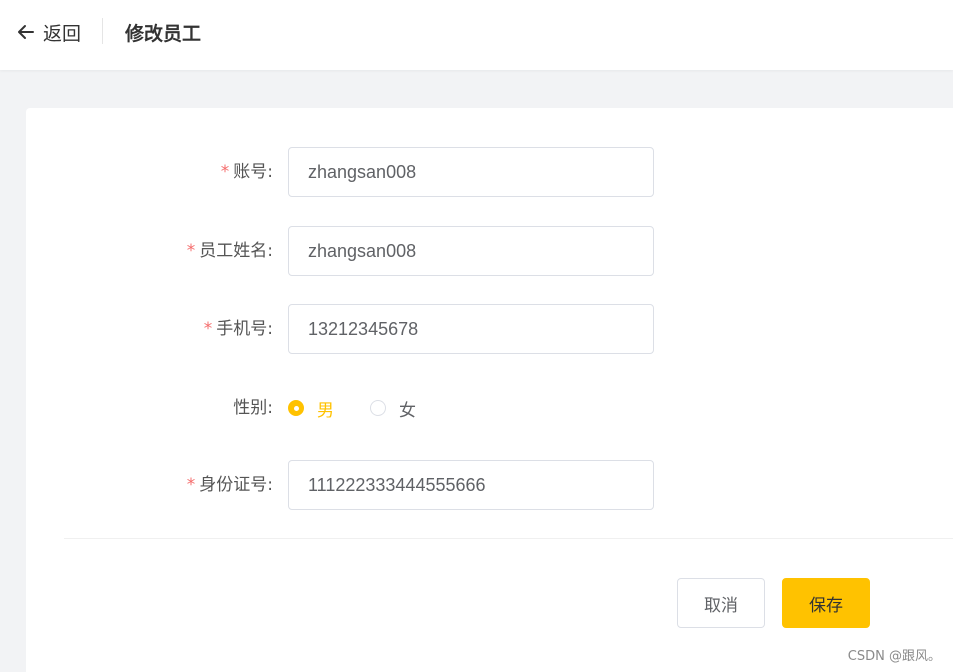 The image size is (953, 672). What do you see at coordinates (325, 410) in the screenshot?
I see `radio-label-male: 男` at bounding box center [325, 410].